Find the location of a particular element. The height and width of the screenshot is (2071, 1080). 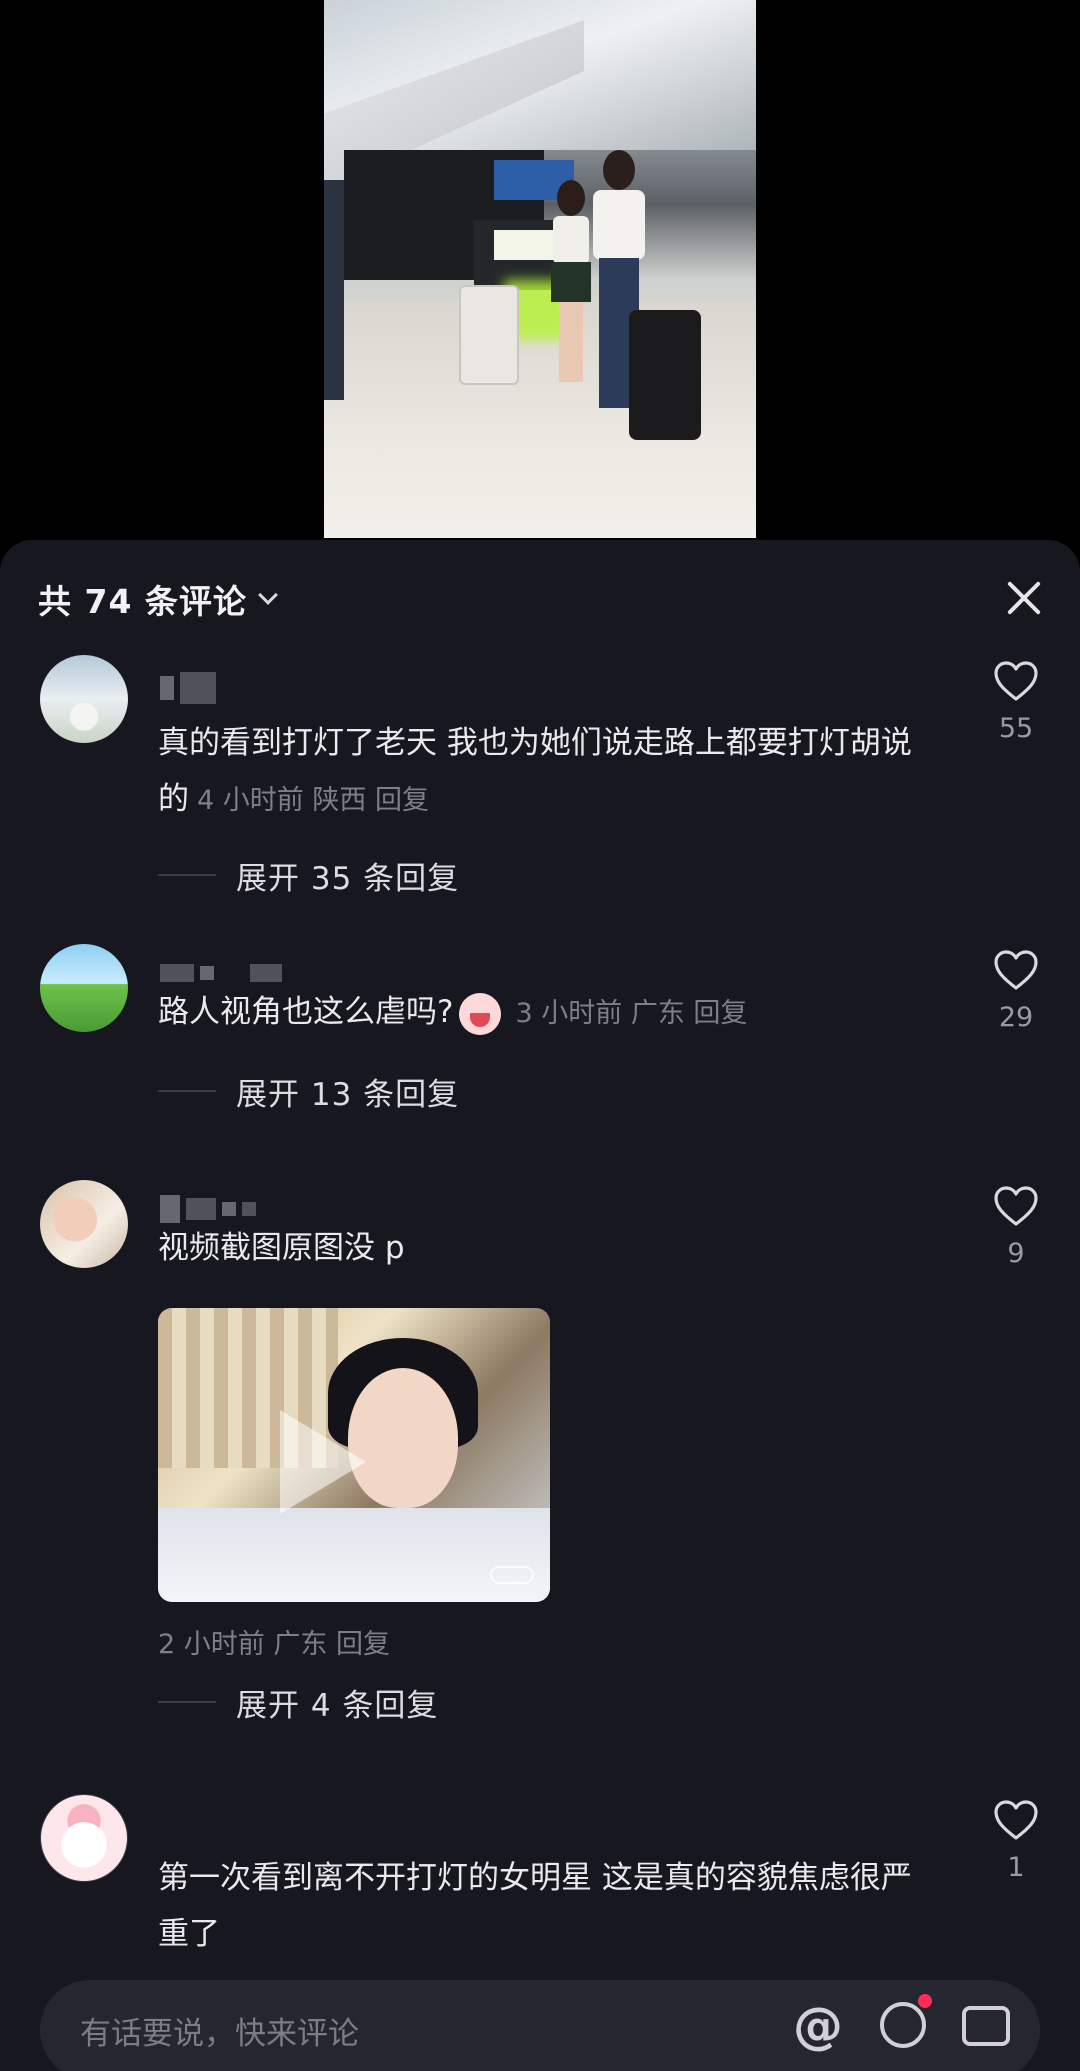

comment-text: 第一次看到离不开打灯的女明星 这是真的容貌焦虑很严重了 is located at coordinates (548, 1906).